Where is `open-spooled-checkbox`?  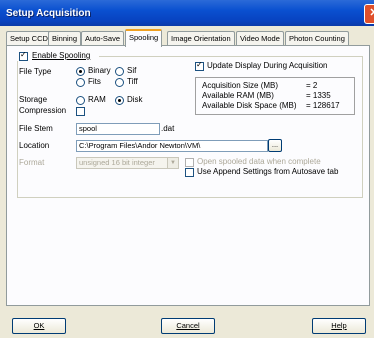 open-spooled-checkbox is located at coordinates (189, 162).